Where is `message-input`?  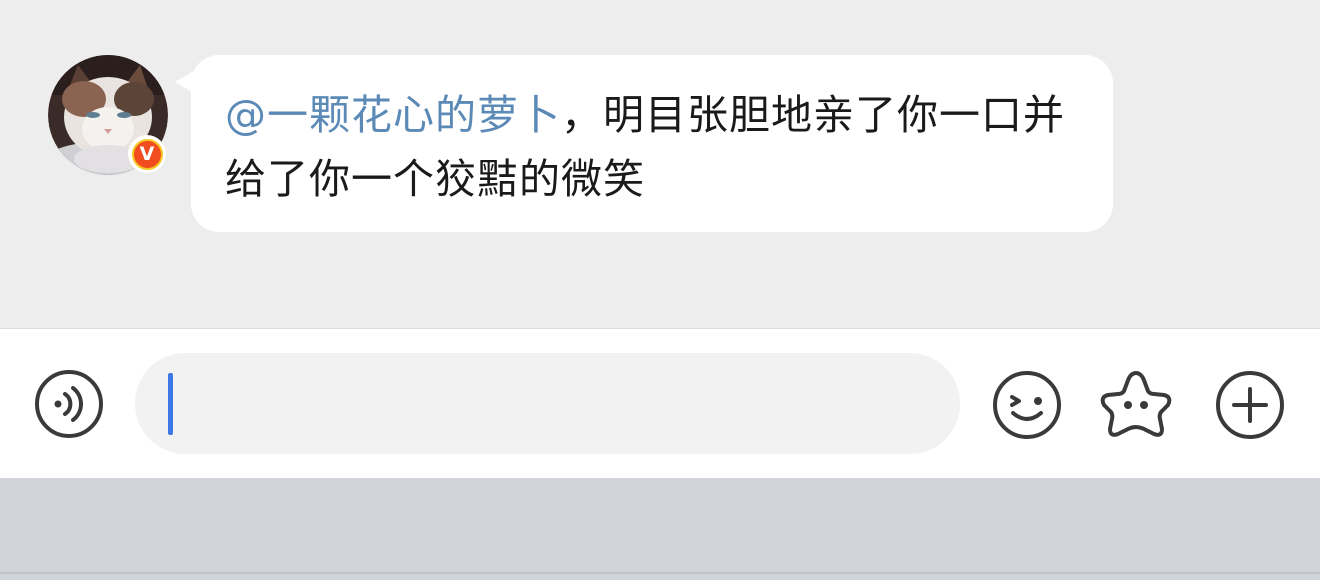
message-input is located at coordinates (547, 403).